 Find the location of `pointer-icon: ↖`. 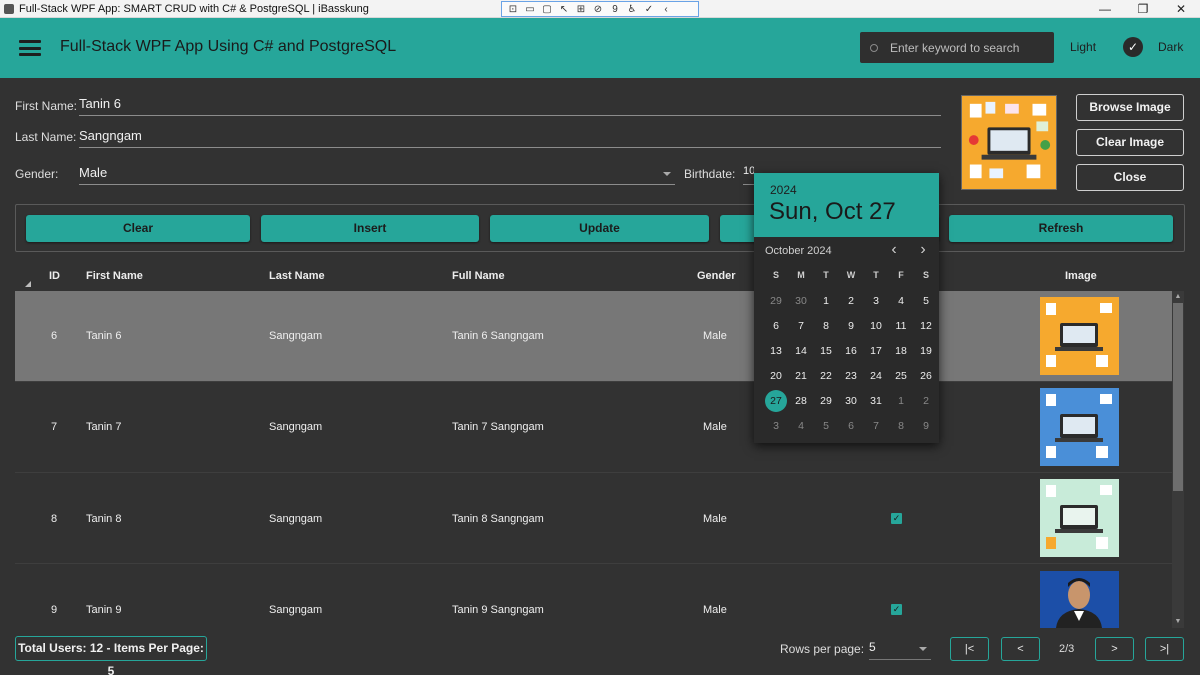

pointer-icon: ↖ is located at coordinates (564, 9).